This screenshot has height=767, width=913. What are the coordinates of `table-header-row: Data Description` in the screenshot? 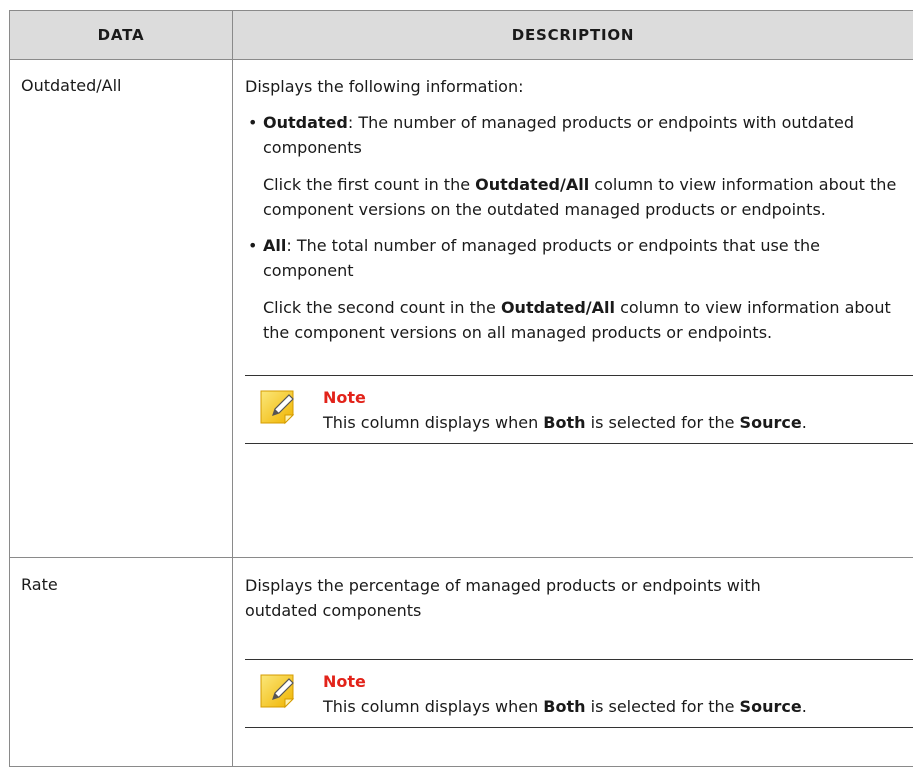 It's located at (461, 35).